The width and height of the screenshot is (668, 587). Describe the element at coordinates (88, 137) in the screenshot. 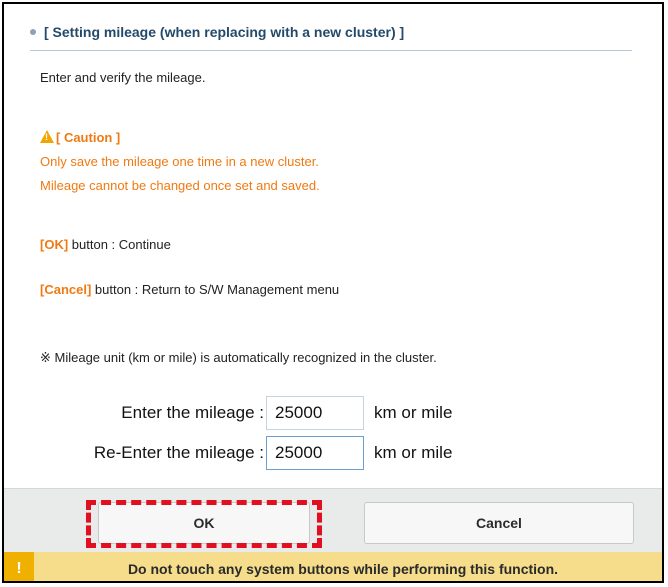

I see `caution-title: [ Caution ]` at that location.